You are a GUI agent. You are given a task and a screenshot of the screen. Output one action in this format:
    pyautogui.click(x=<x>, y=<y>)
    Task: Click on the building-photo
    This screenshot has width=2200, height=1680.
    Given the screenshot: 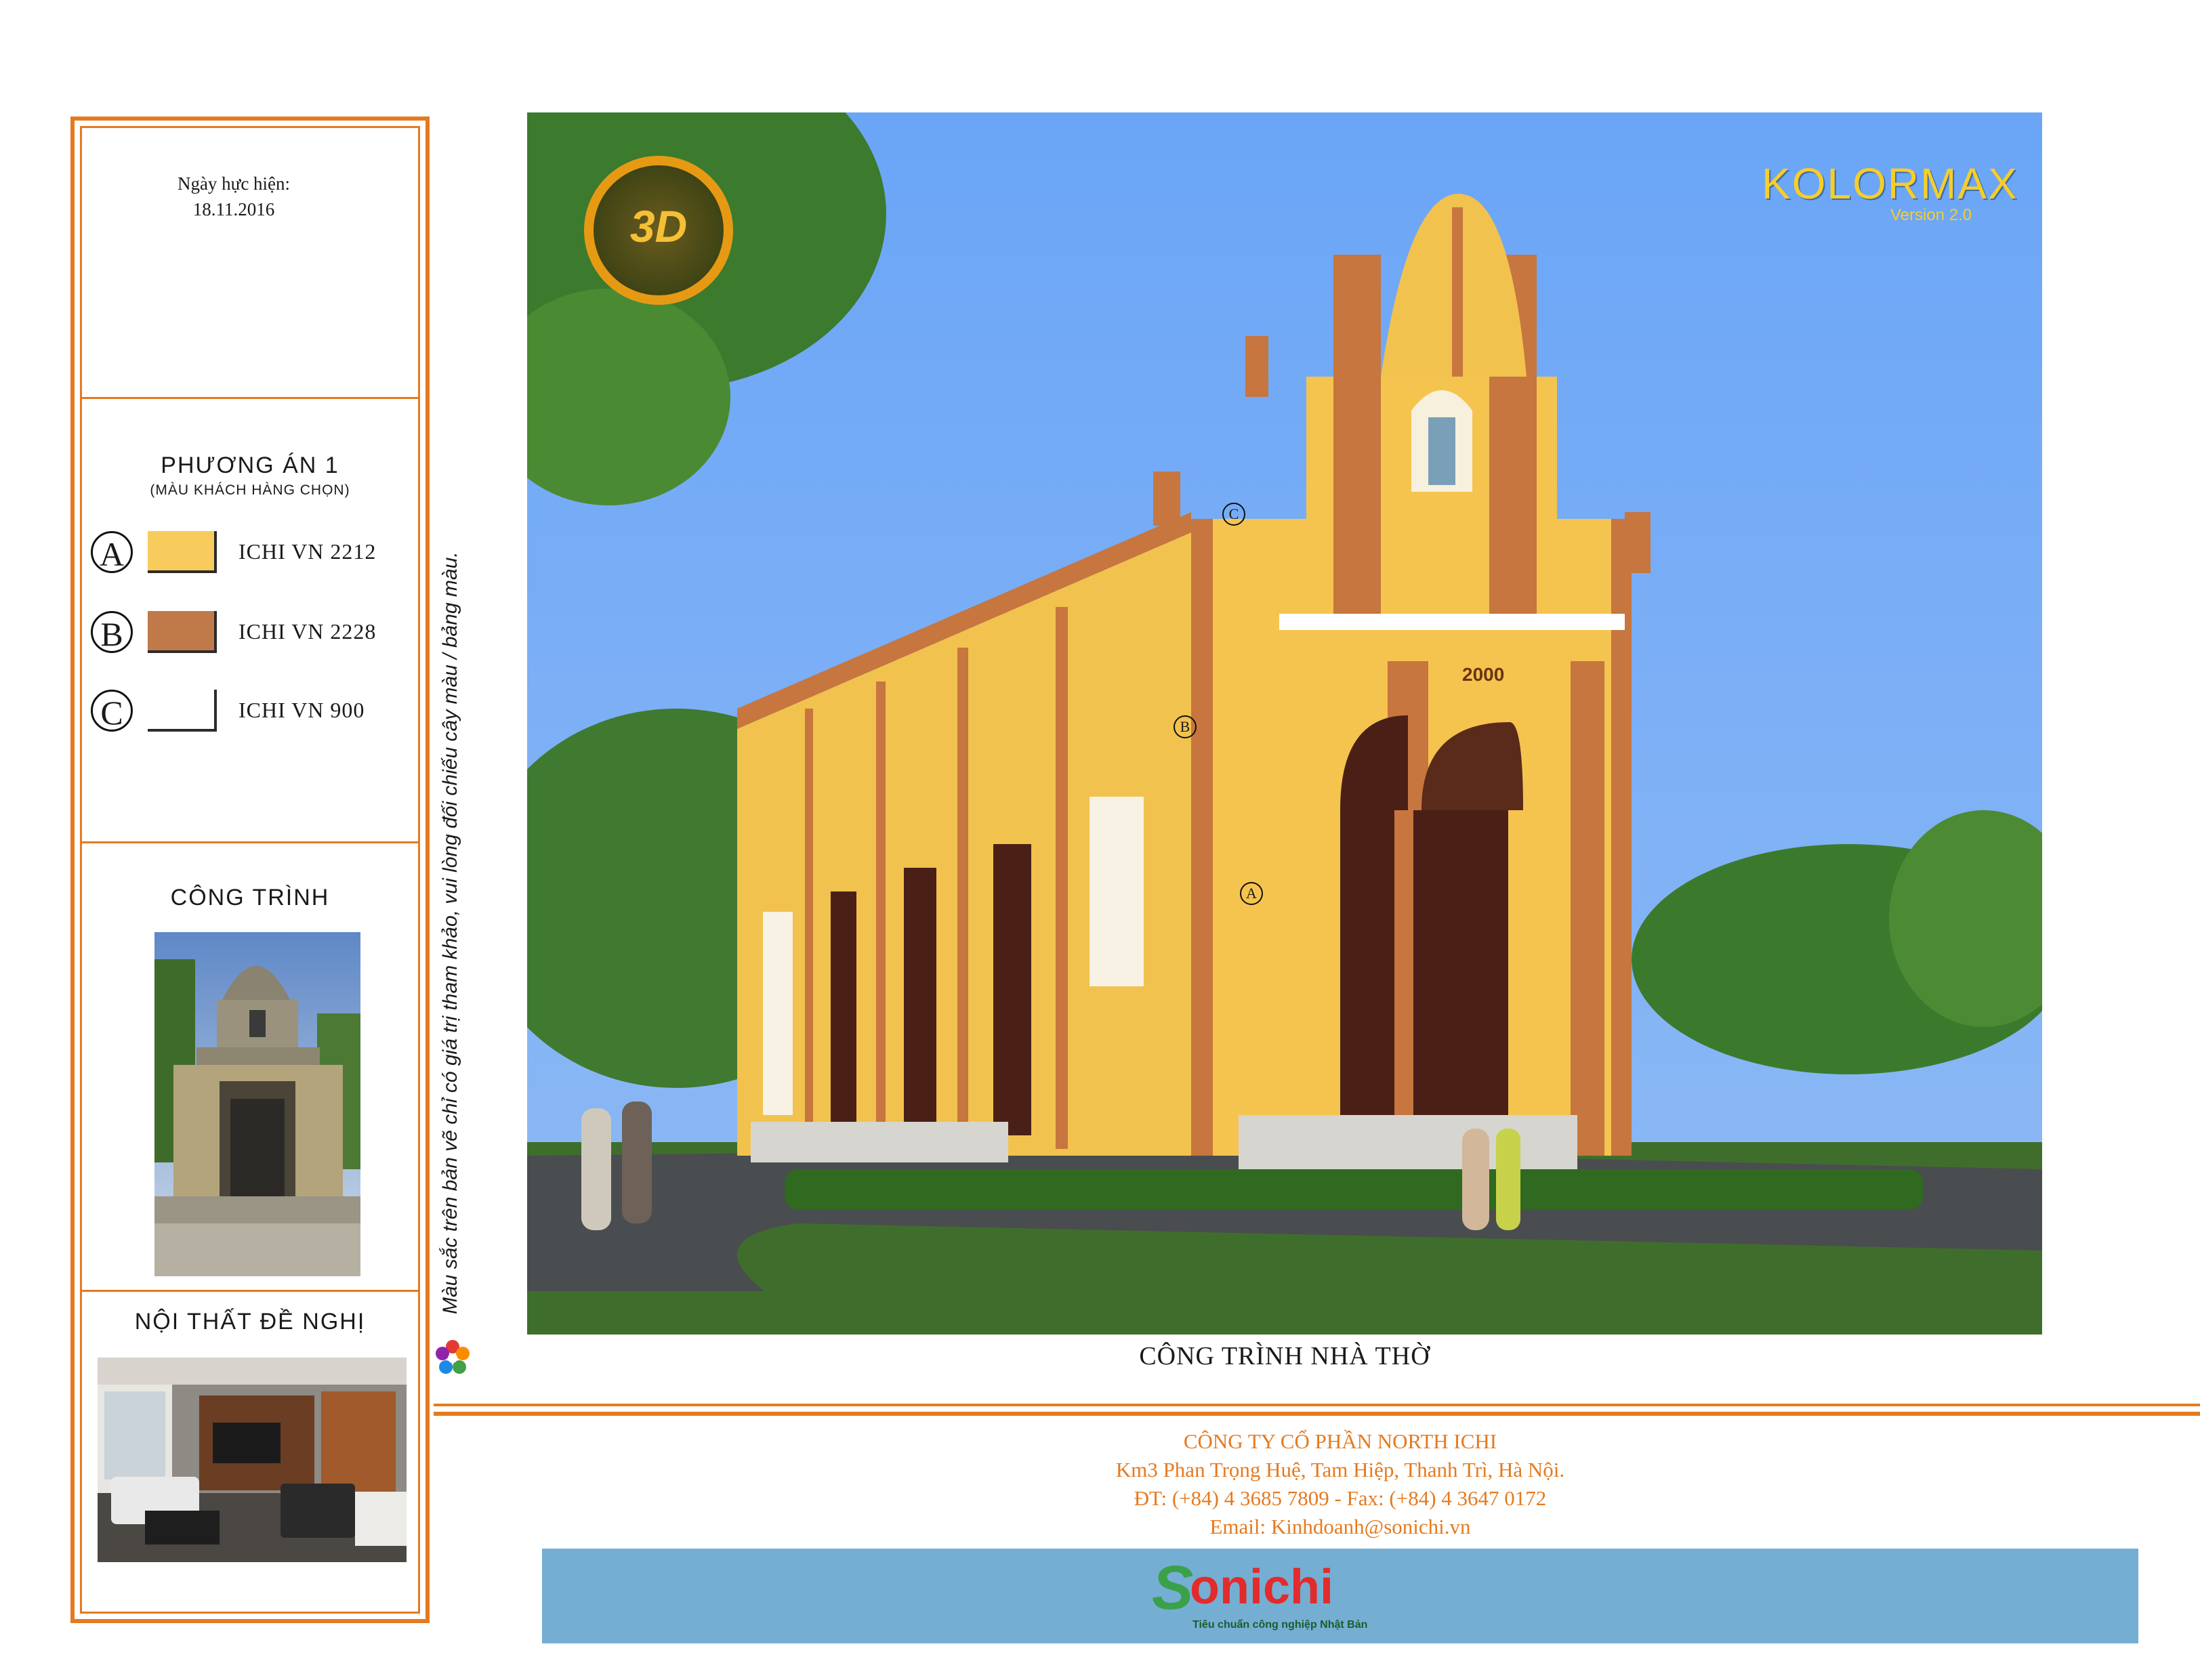 What is the action you would take?
    pyautogui.click(x=257, y=1104)
    